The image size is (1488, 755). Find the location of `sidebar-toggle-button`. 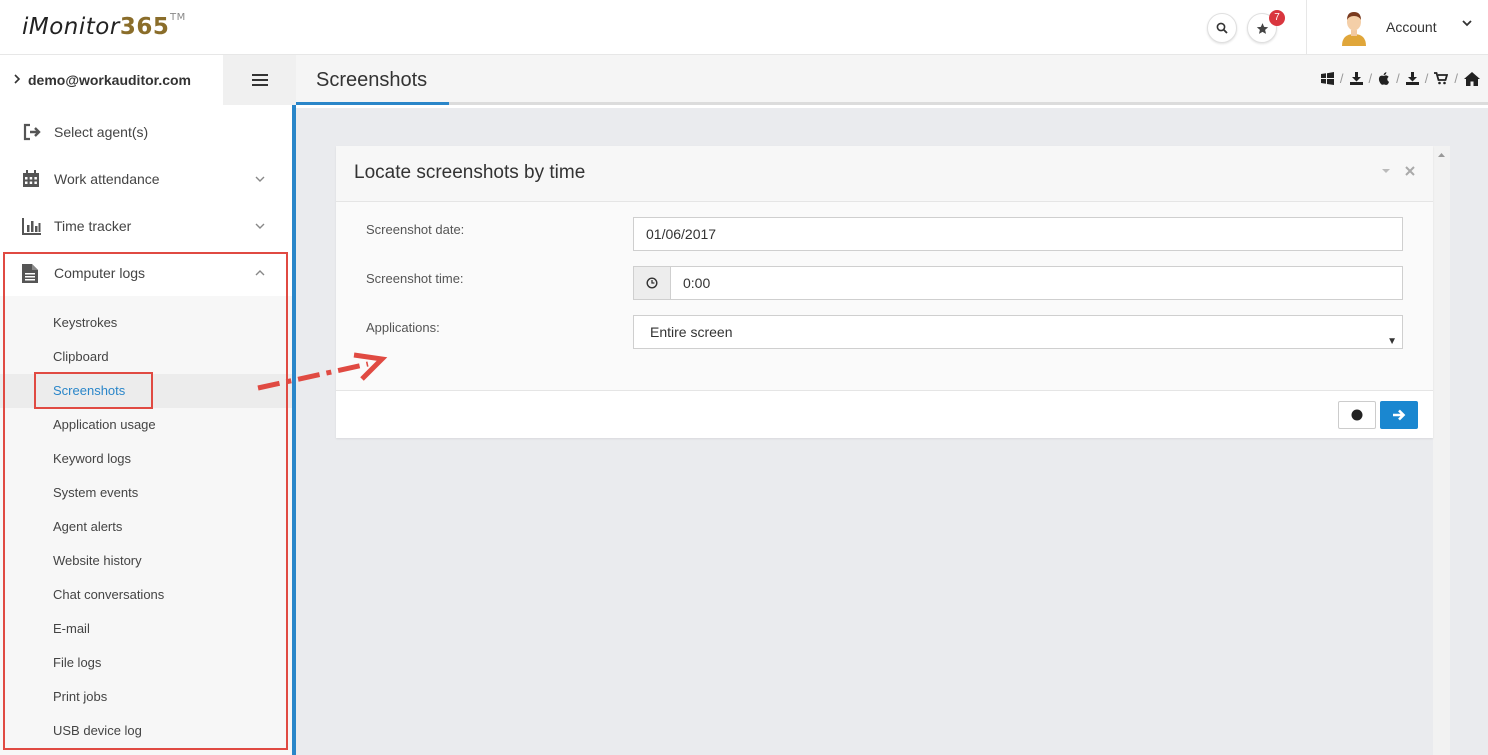

sidebar-toggle-button is located at coordinates (259, 80).